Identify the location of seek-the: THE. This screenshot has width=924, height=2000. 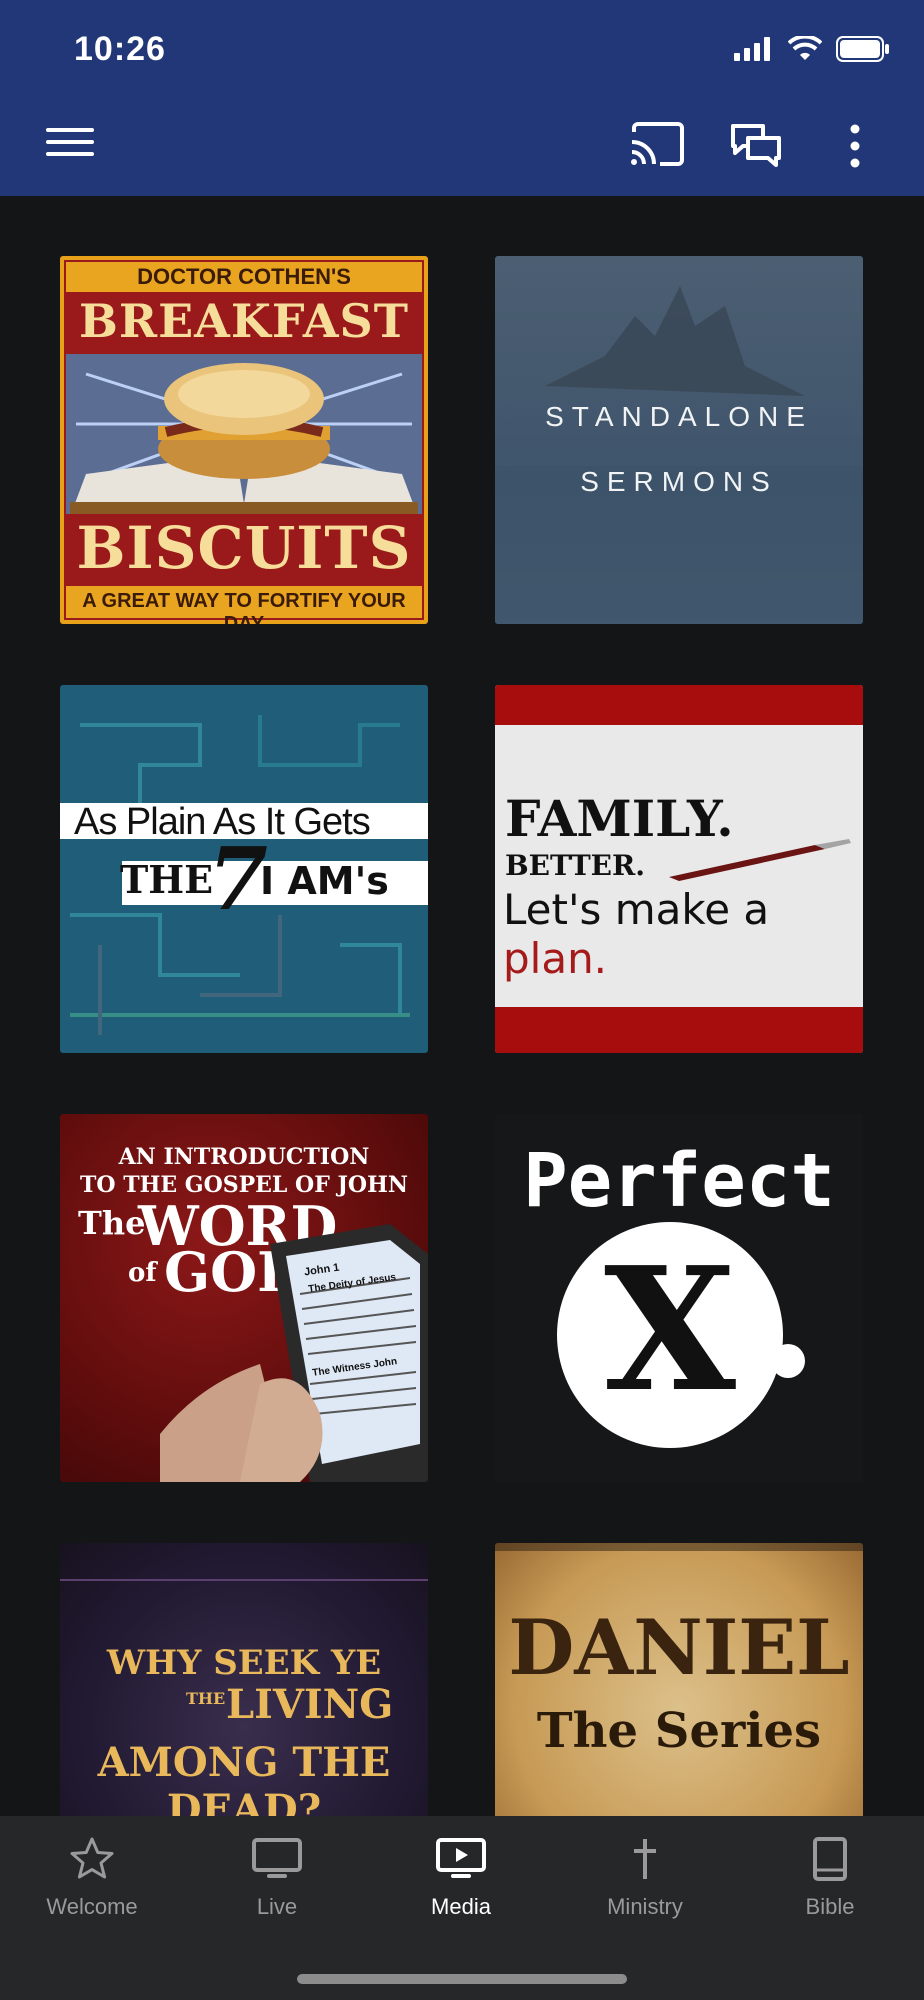
(206, 1698).